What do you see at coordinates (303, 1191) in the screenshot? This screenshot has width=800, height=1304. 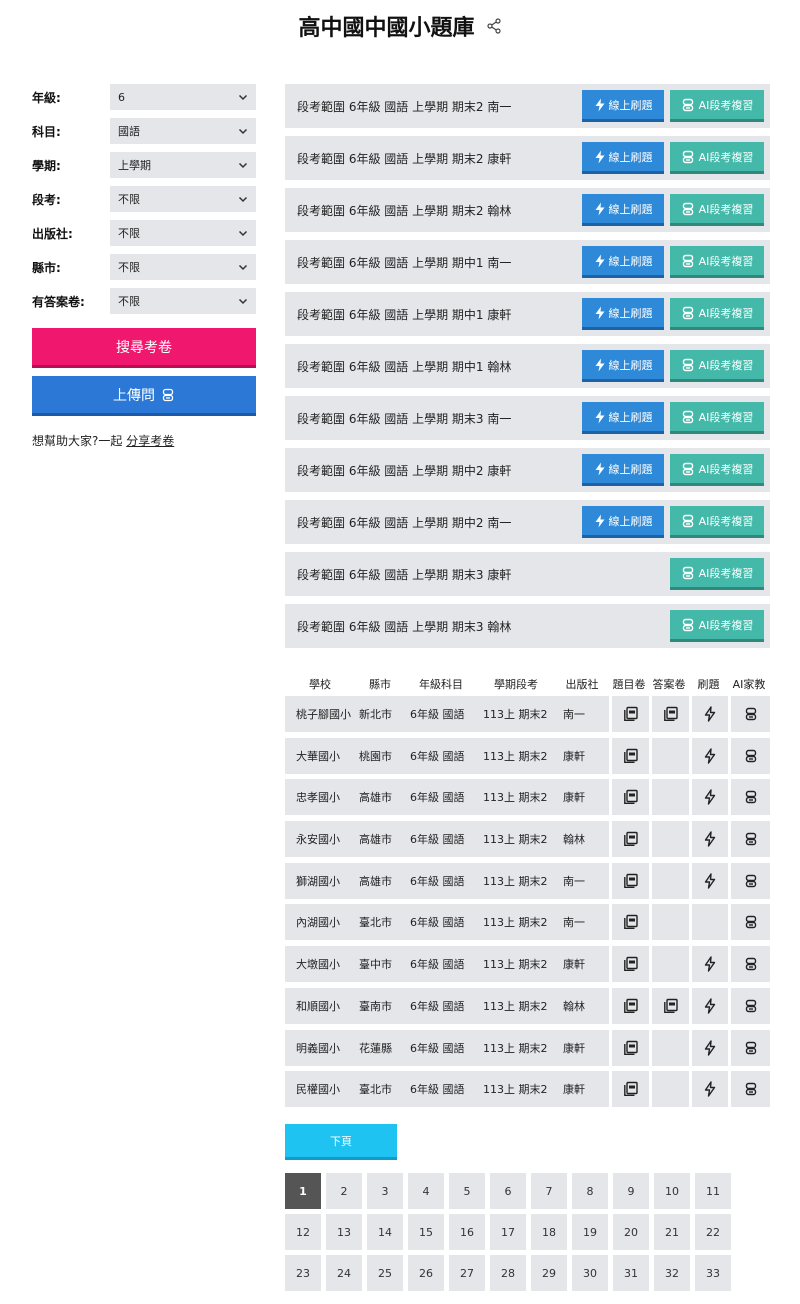 I see `page-number-button: 1` at bounding box center [303, 1191].